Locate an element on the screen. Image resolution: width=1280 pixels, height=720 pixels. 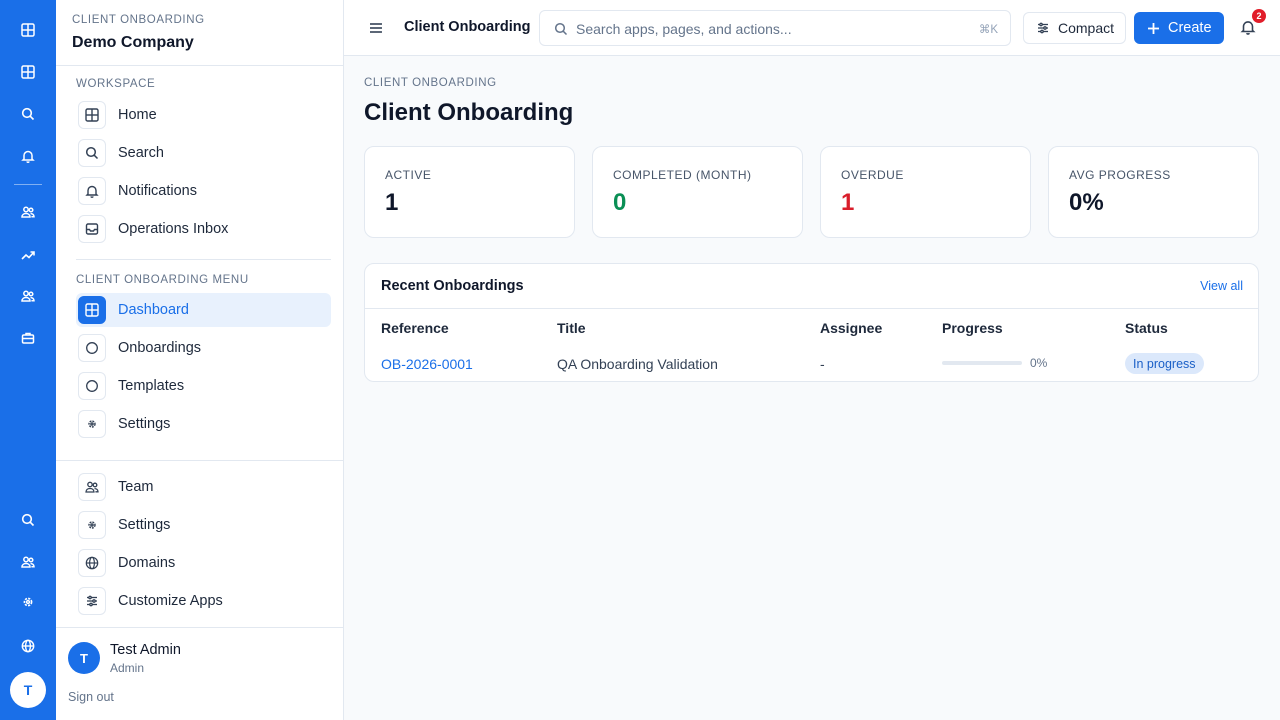
sidebar-item-label: Team is located at coordinates (136, 487).